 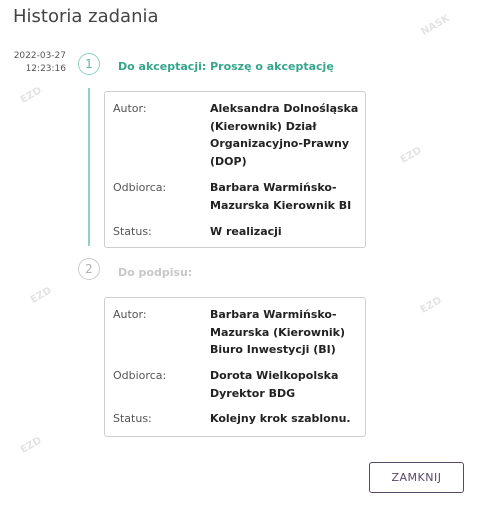 What do you see at coordinates (281, 196) in the screenshot?
I see `recipient-value: Barbara Warmińsko-Mazurska Kierownik BI` at bounding box center [281, 196].